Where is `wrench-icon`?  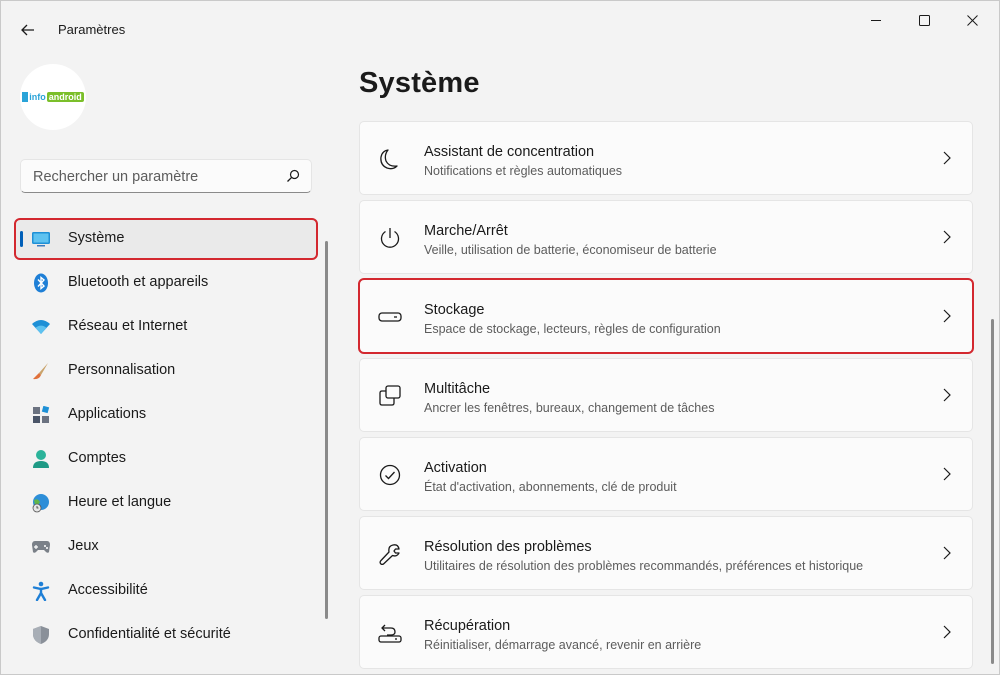
wrench-icon is located at coordinates (390, 554).